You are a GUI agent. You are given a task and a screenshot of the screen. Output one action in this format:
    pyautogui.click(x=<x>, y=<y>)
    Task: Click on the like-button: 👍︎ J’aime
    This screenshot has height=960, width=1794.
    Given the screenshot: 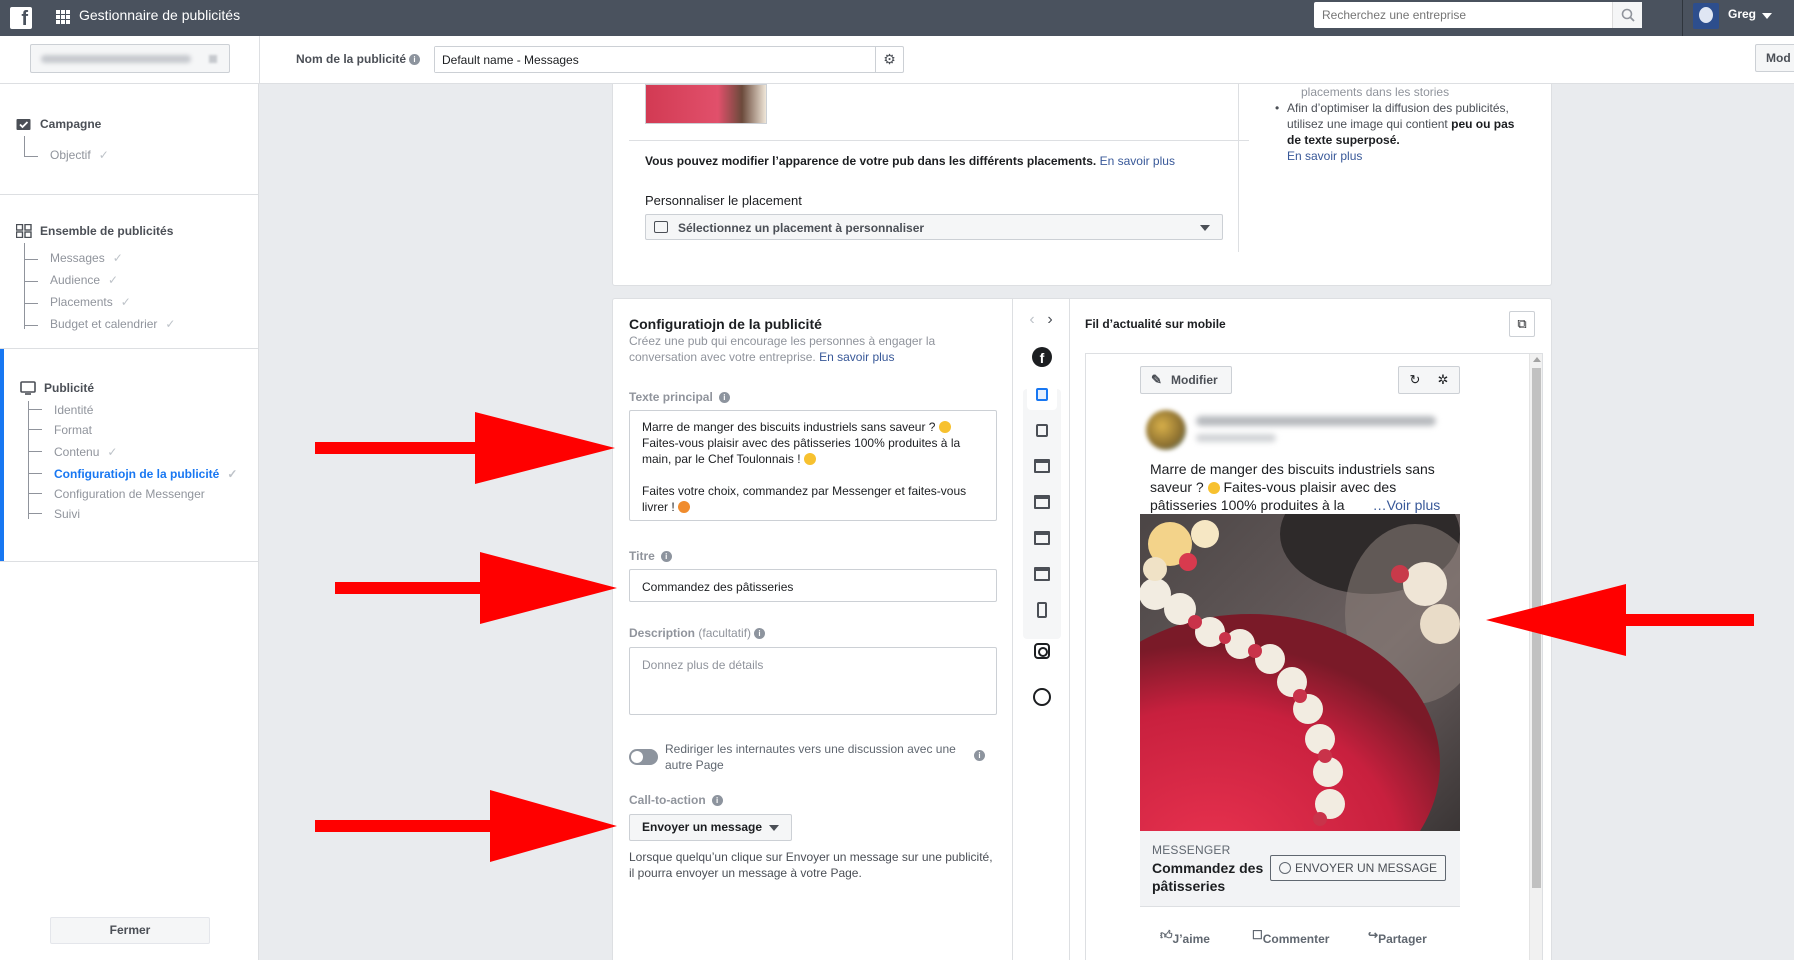 What is the action you would take?
    pyautogui.click(x=1185, y=937)
    